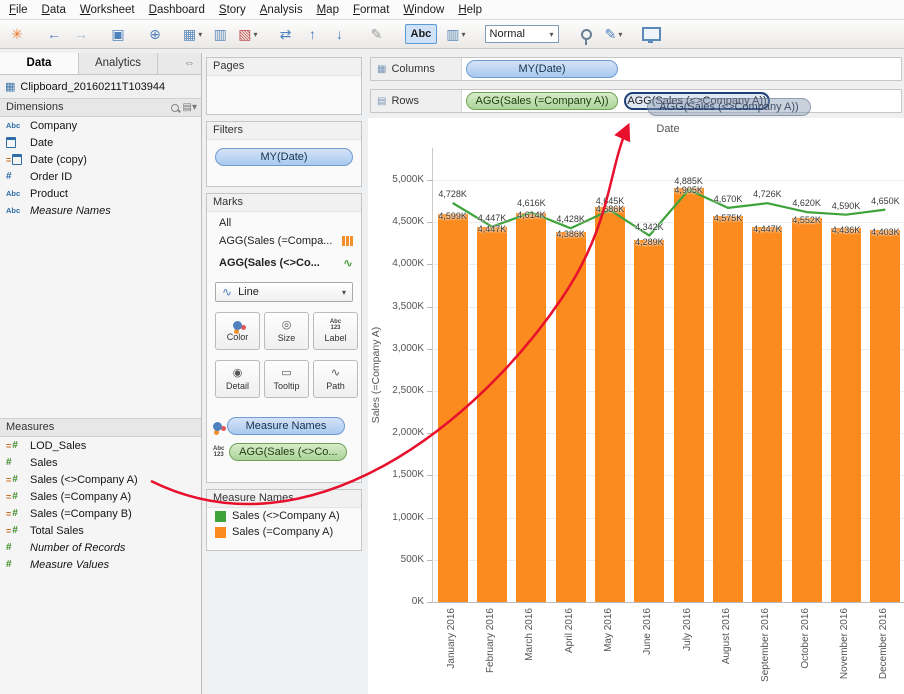  What do you see at coordinates (470, 10) in the screenshot?
I see `menu-help: Help` at bounding box center [470, 10].